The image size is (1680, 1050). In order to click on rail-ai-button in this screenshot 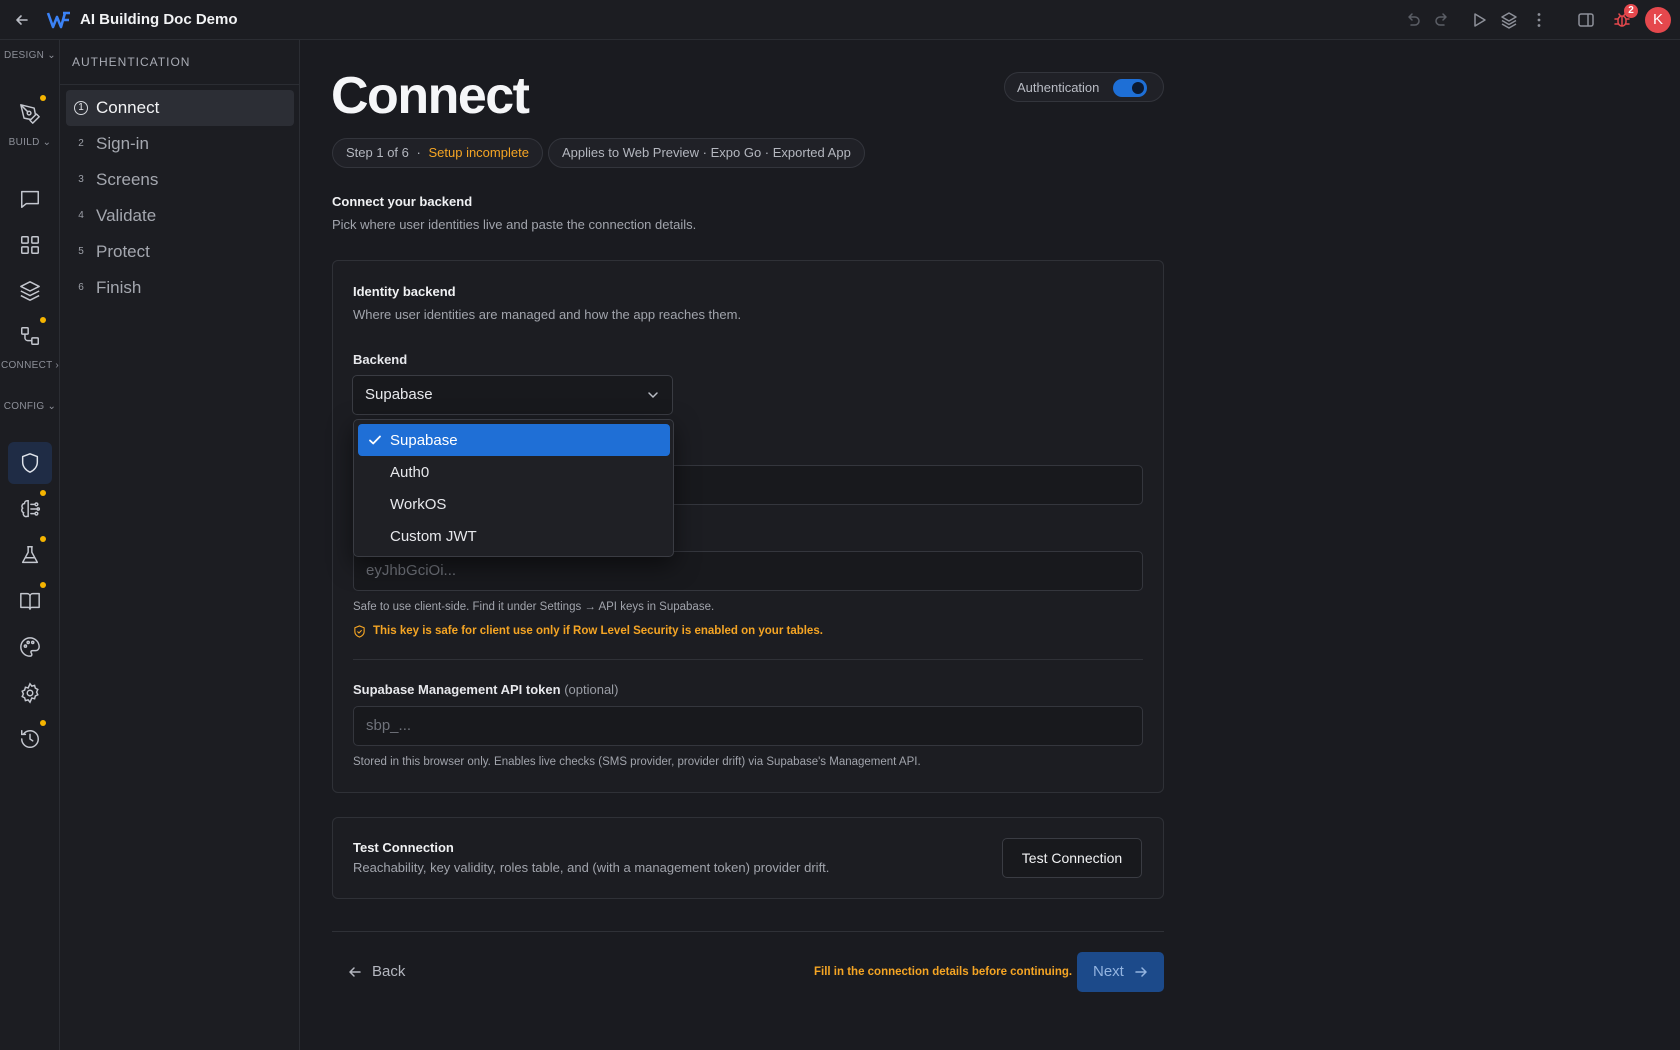, I will do `click(30, 509)`.